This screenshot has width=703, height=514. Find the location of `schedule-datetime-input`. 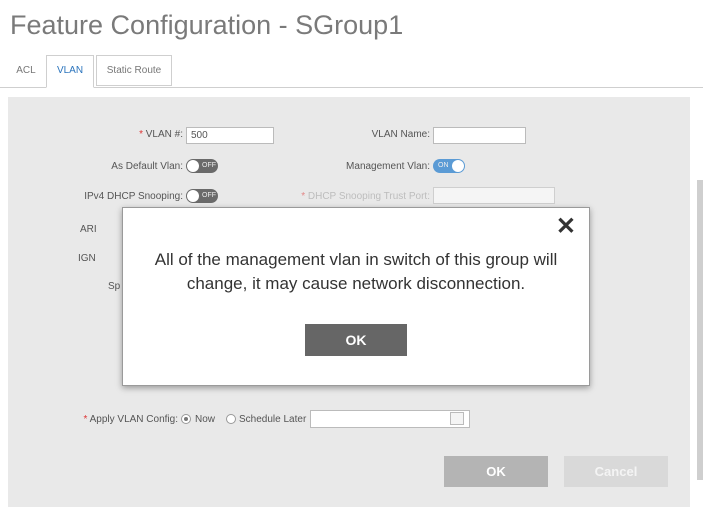

schedule-datetime-input is located at coordinates (390, 419).